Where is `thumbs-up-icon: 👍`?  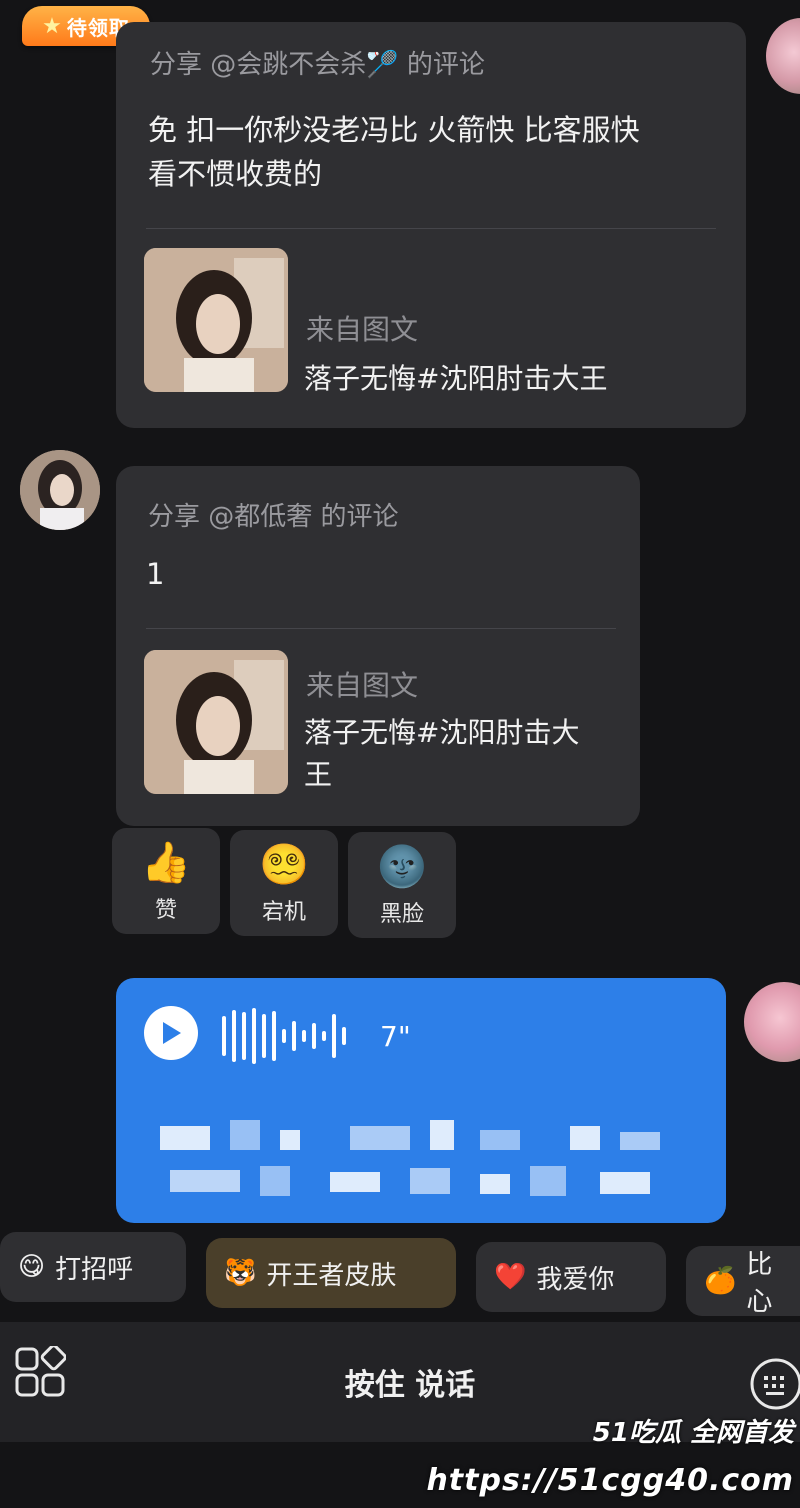 thumbs-up-icon: 👍 is located at coordinates (166, 862).